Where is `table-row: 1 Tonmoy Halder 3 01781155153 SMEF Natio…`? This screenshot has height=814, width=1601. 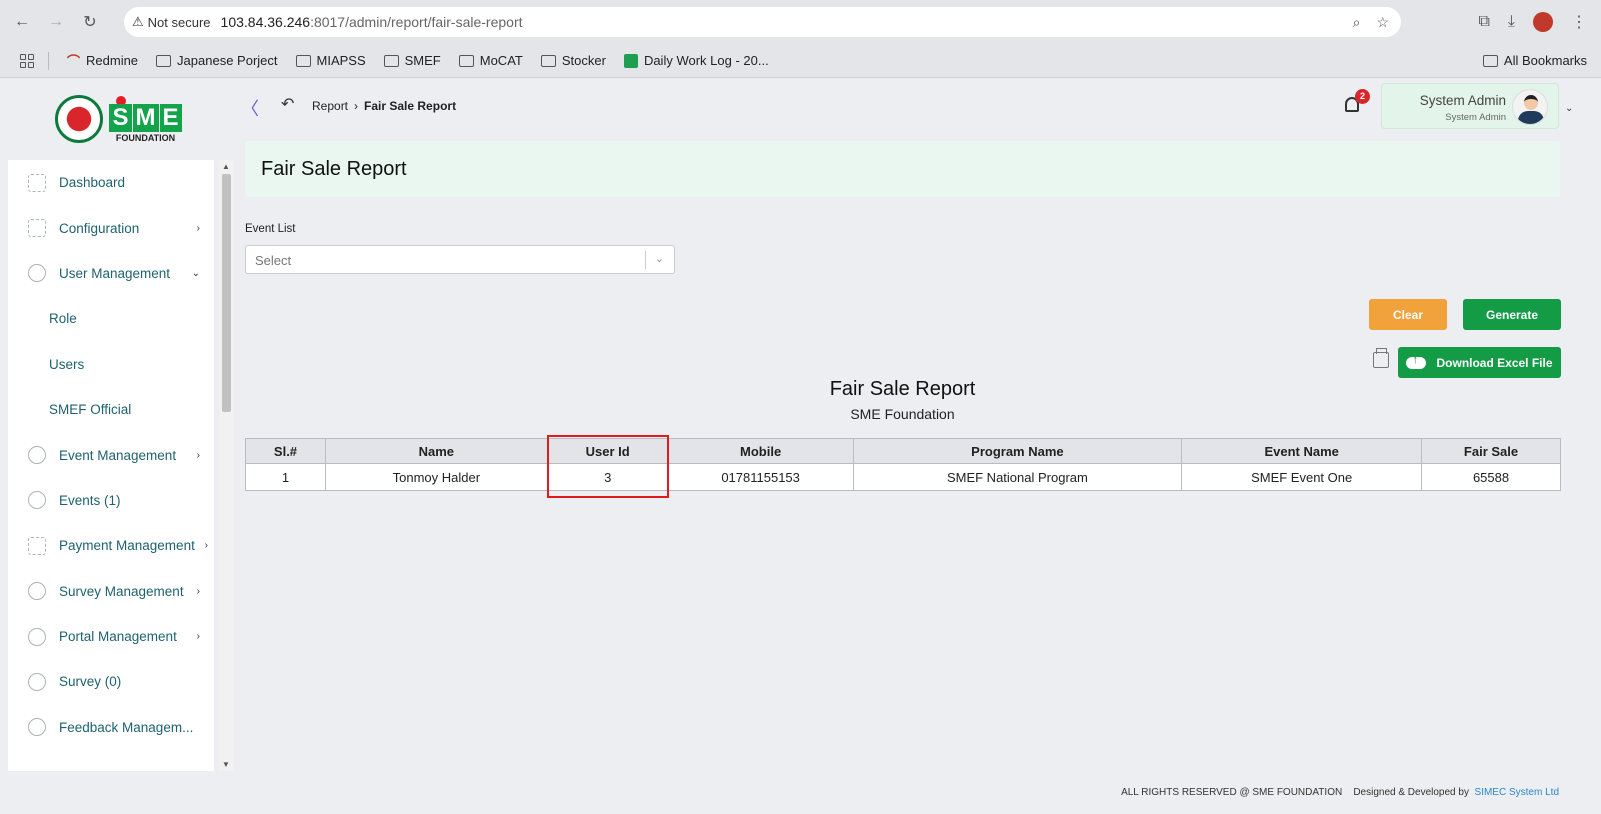
table-row: 1 Tonmoy Halder 3 01781155153 SMEF Natio… is located at coordinates (903, 477).